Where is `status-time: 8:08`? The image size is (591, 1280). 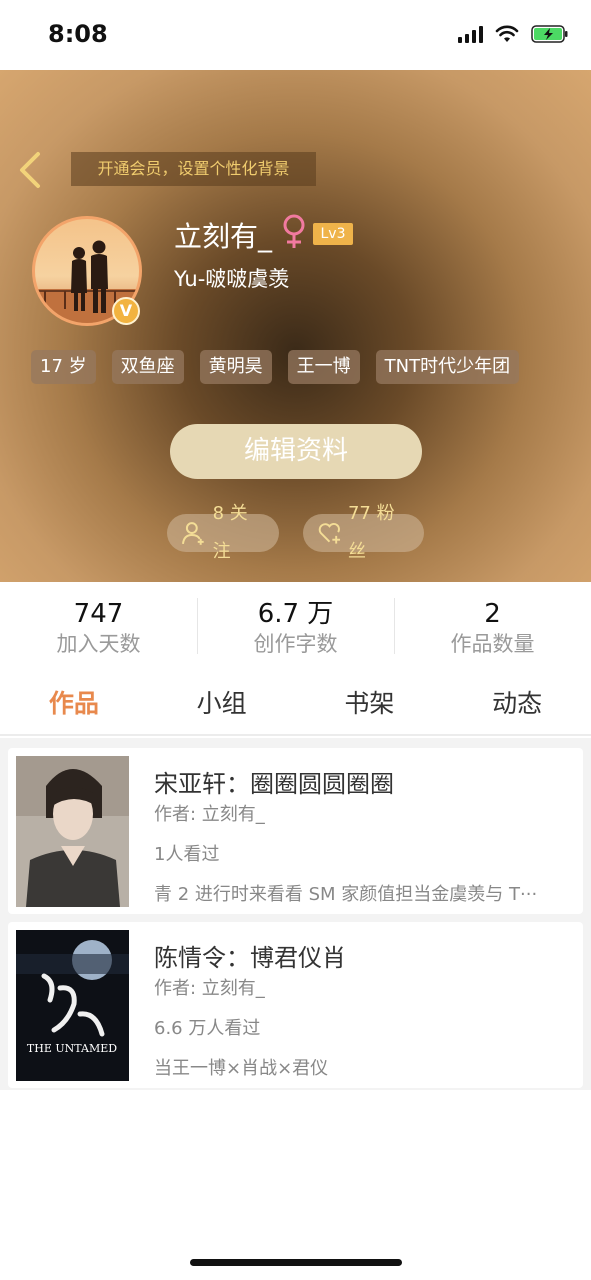
status-time: 8:08 is located at coordinates (78, 34).